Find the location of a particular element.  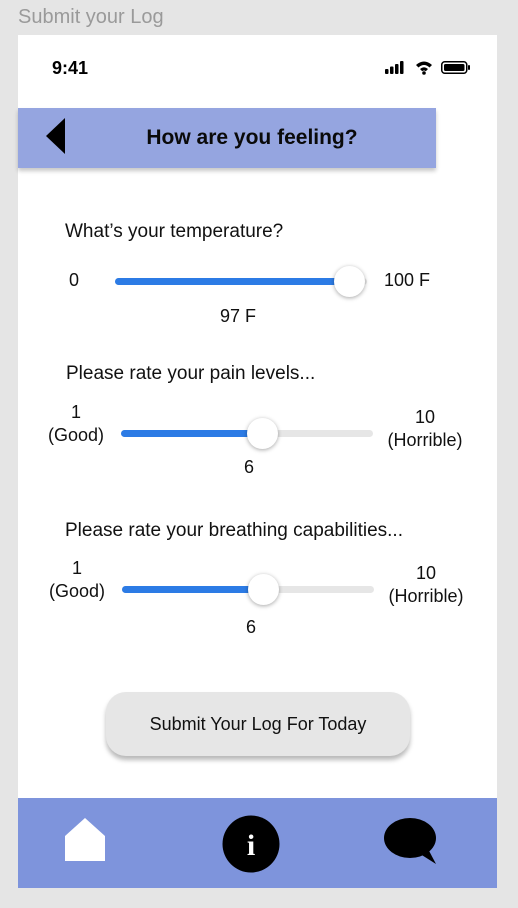

temperature-max-label: 100 F is located at coordinates (407, 280).